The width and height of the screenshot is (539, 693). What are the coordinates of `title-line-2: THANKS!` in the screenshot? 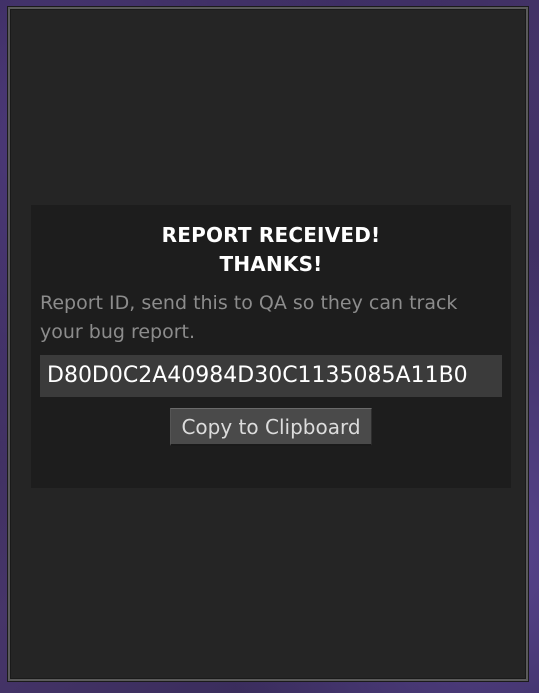 It's located at (271, 264).